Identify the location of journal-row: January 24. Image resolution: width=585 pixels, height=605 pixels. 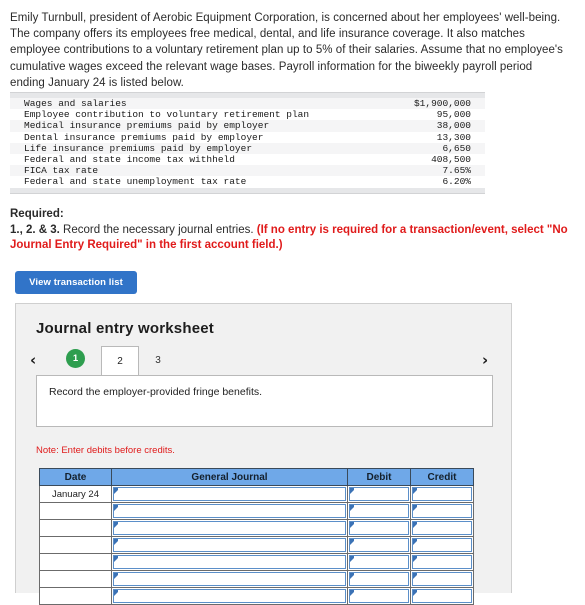
(256, 494).